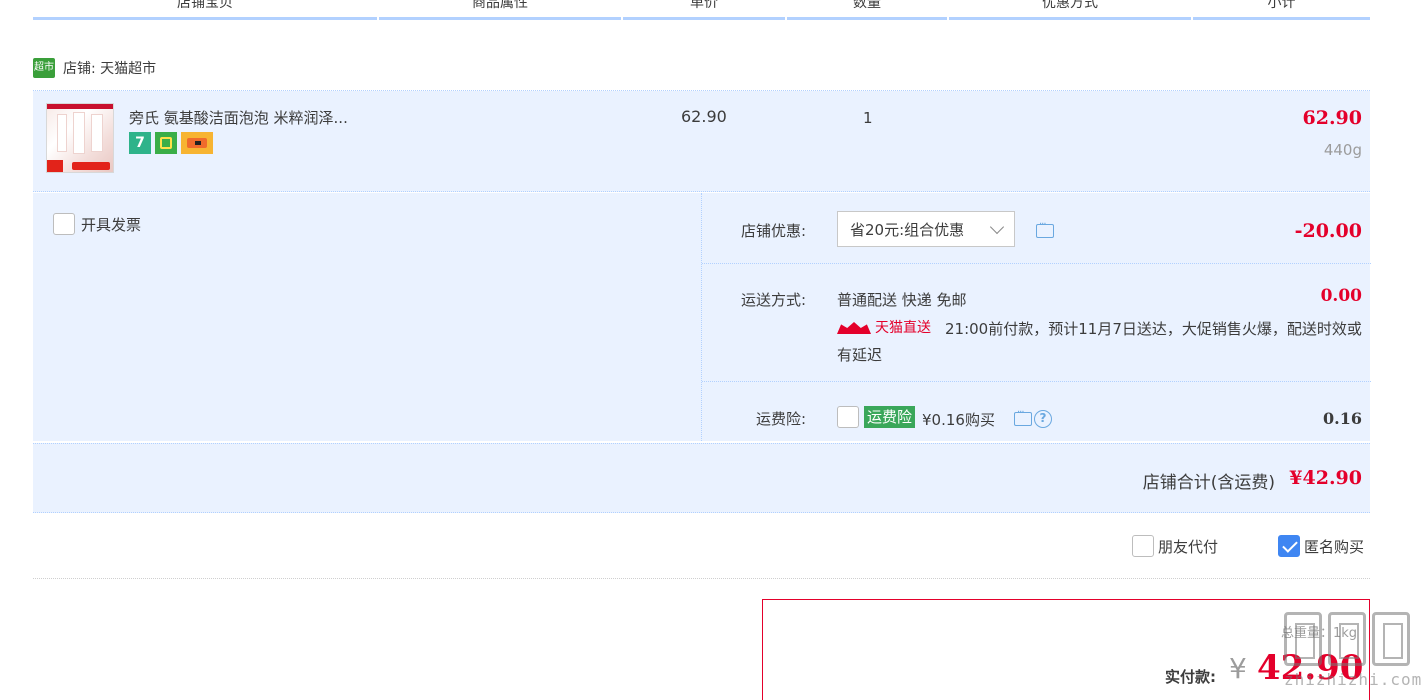  What do you see at coordinates (997, 227) in the screenshot?
I see `chevron-down-icon` at bounding box center [997, 227].